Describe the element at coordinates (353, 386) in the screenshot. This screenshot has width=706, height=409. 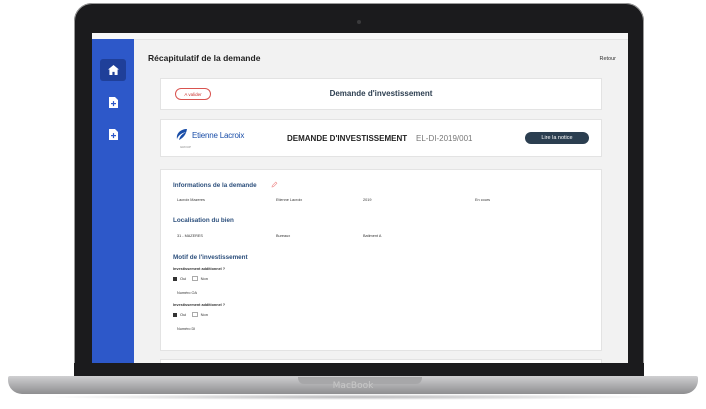
I see `device-brand-label: MacBook` at that location.